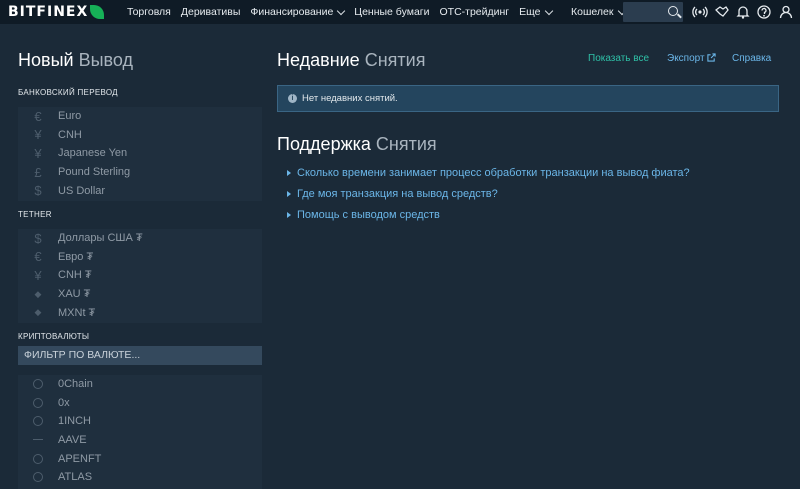 The image size is (800, 489). I want to click on list-item: AAVE, so click(140, 440).